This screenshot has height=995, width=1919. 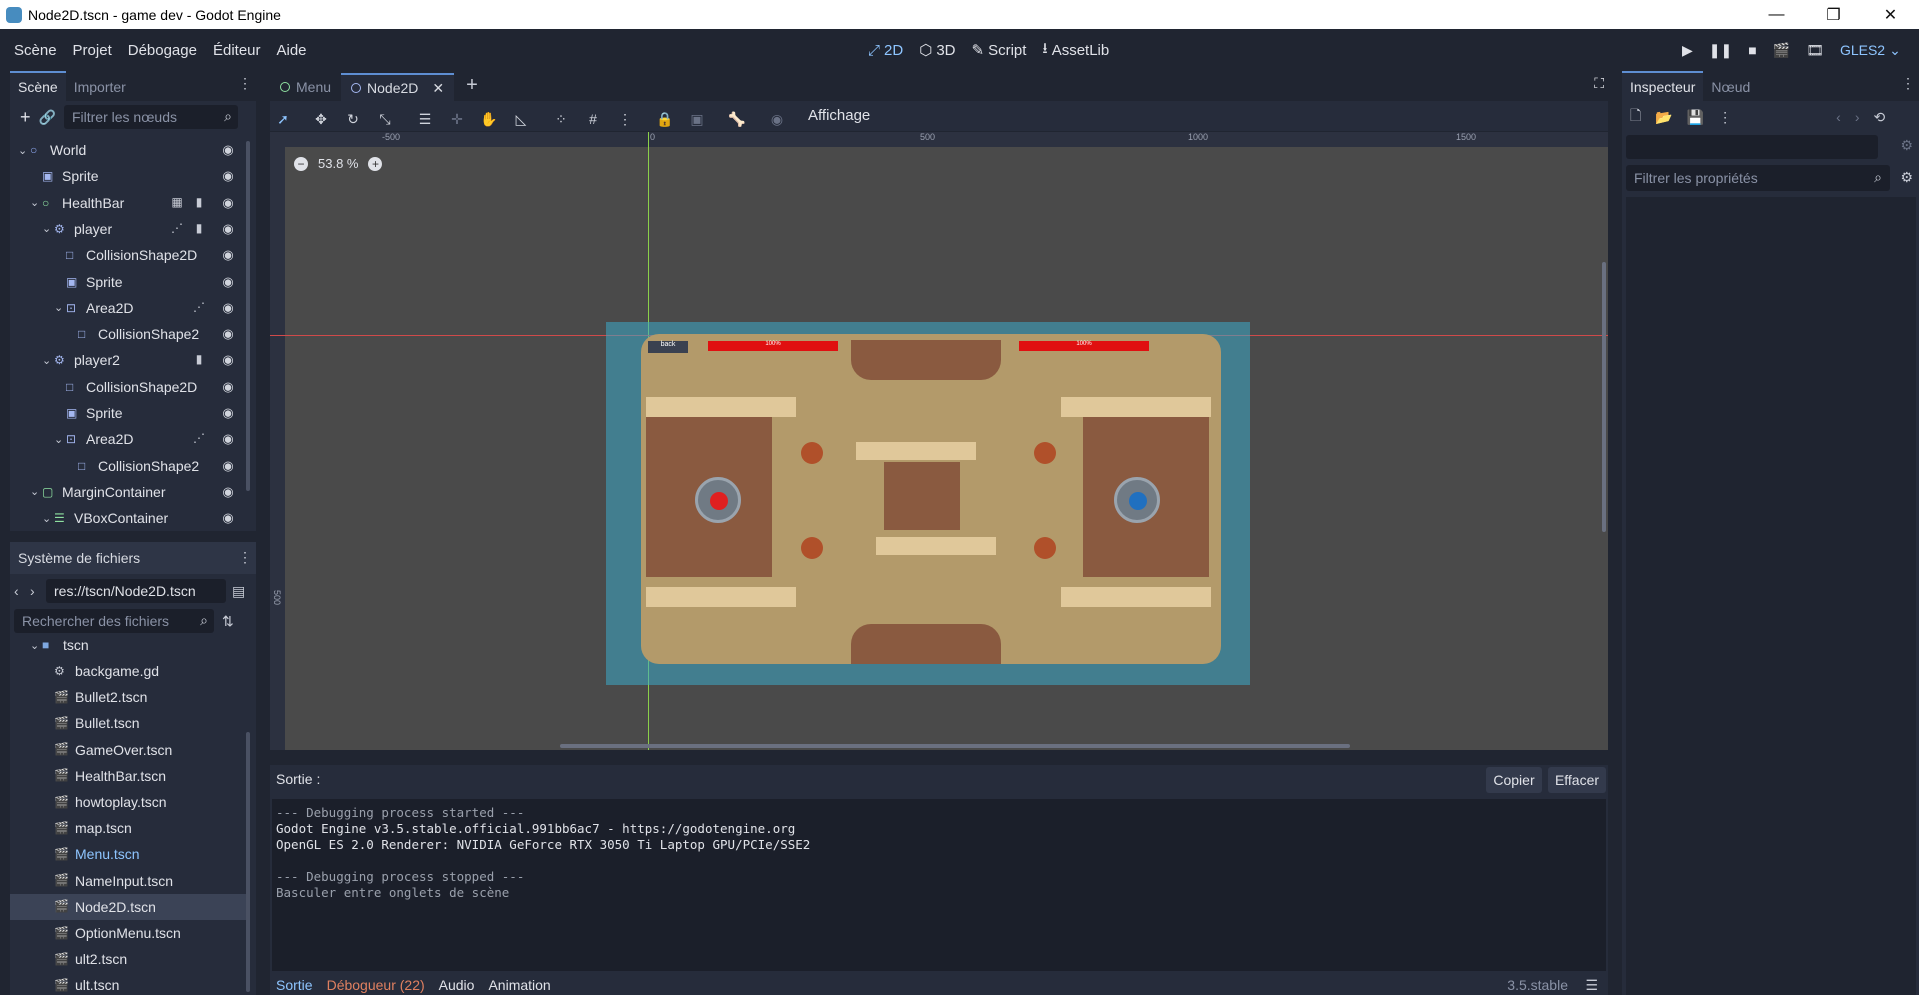 What do you see at coordinates (238, 591) in the screenshot?
I see `split-view-icon: ▤` at bounding box center [238, 591].